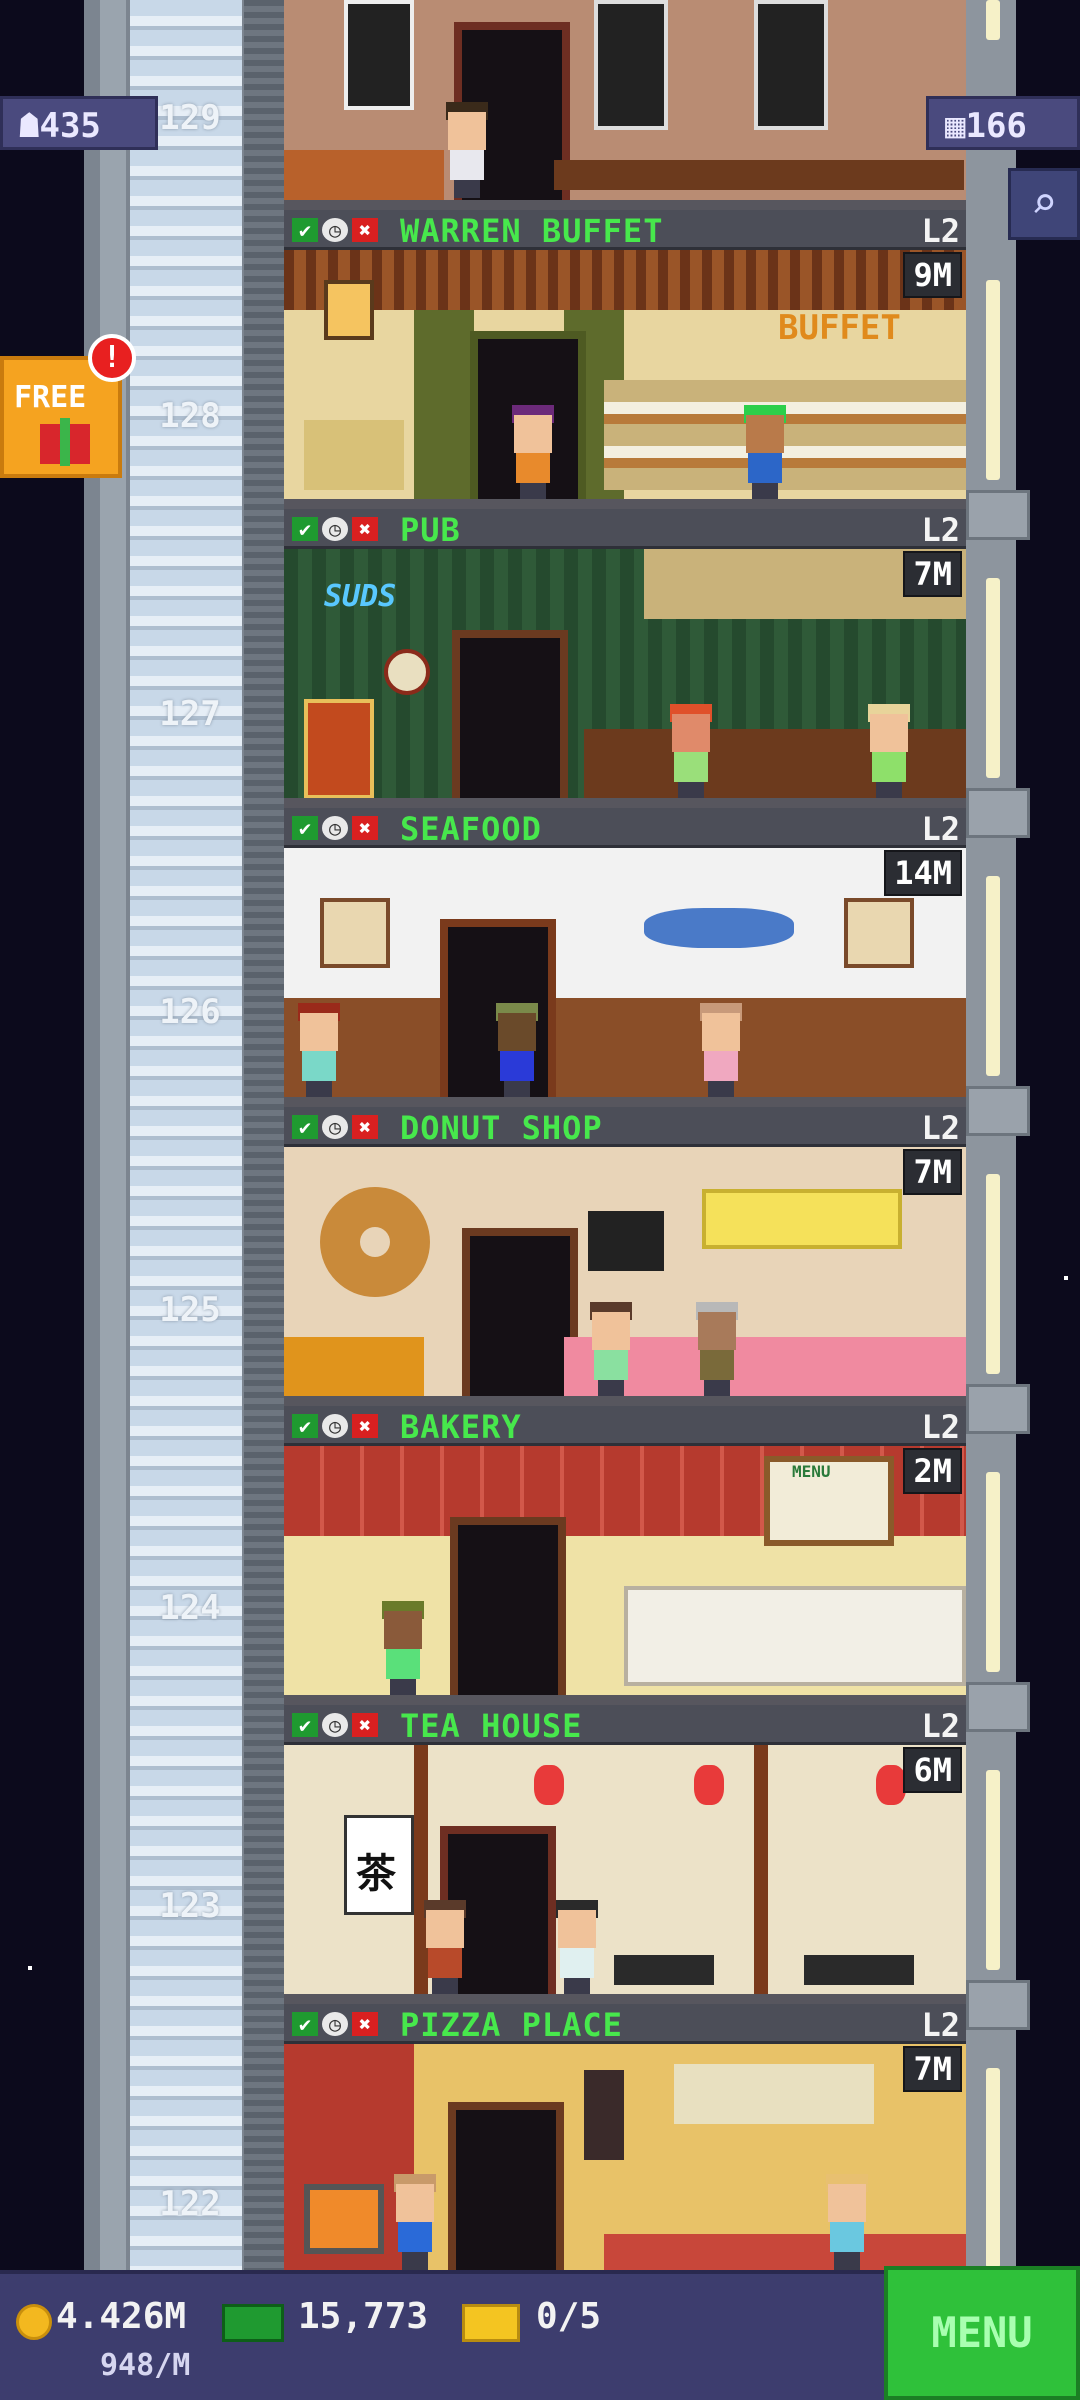 The height and width of the screenshot is (2400, 1080). What do you see at coordinates (932, 1770) in the screenshot?
I see `income-badge: 6M` at bounding box center [932, 1770].